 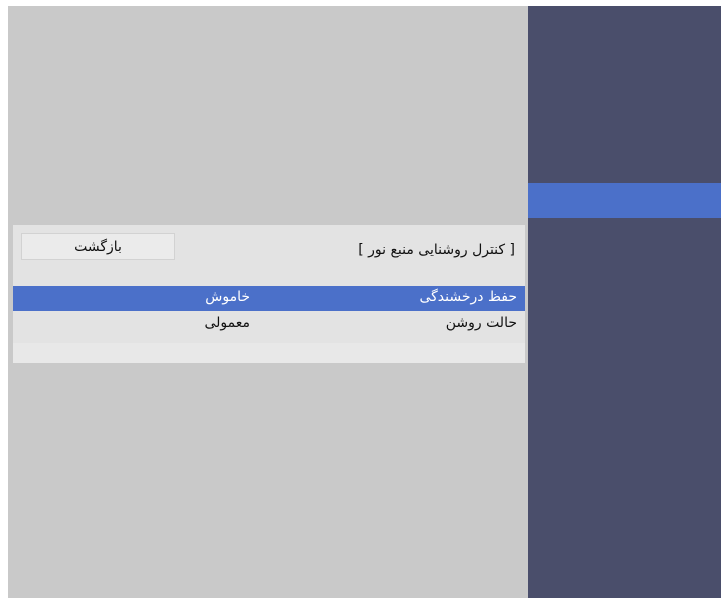 I want to click on menu-row-constant-brightness: حفظ درخشندگی خاموش, so click(x=269, y=298).